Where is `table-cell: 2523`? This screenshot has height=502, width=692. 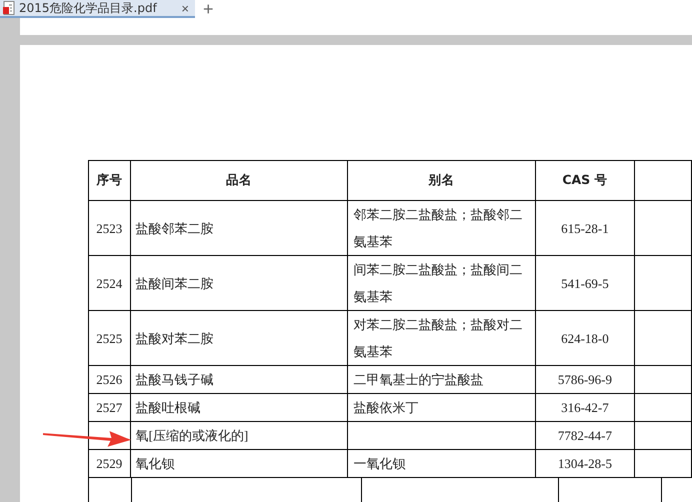
table-cell: 2523 is located at coordinates (109, 228).